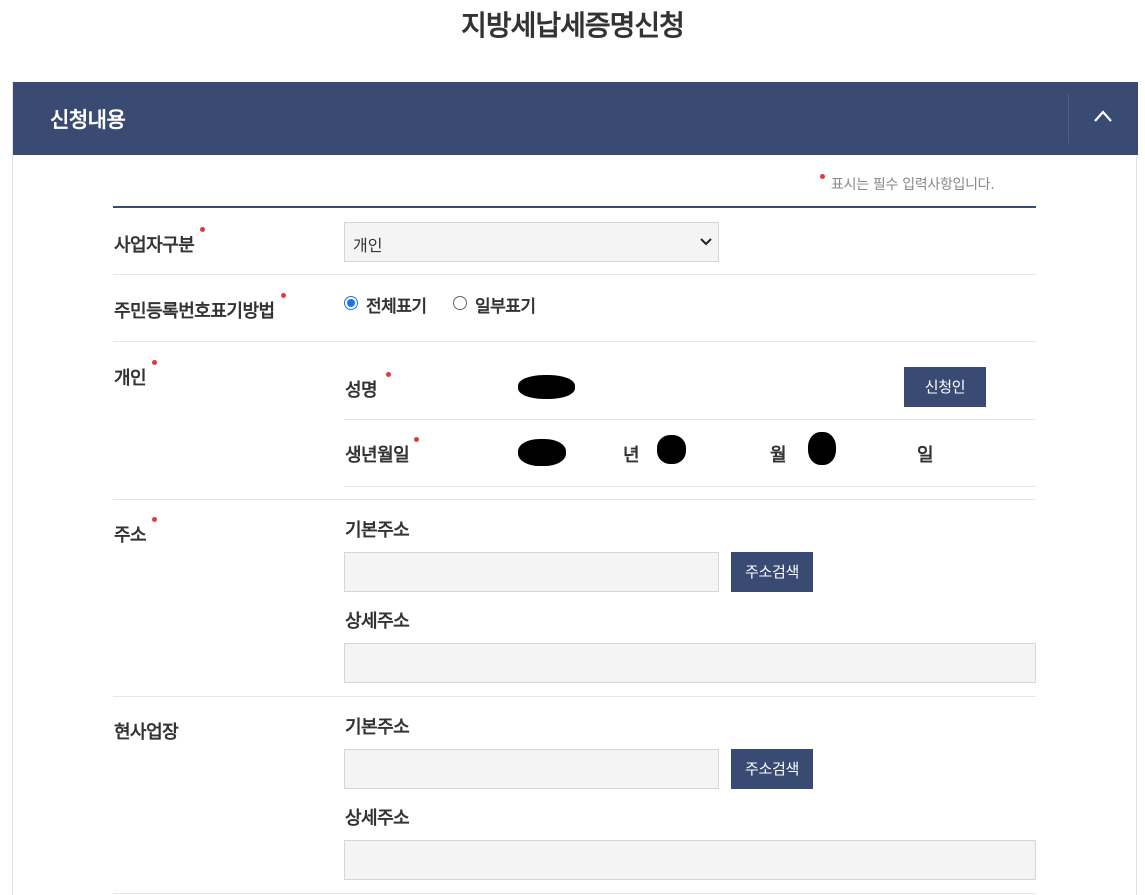 The image size is (1145, 895). I want to click on section-title: 신청내용, so click(88, 120).